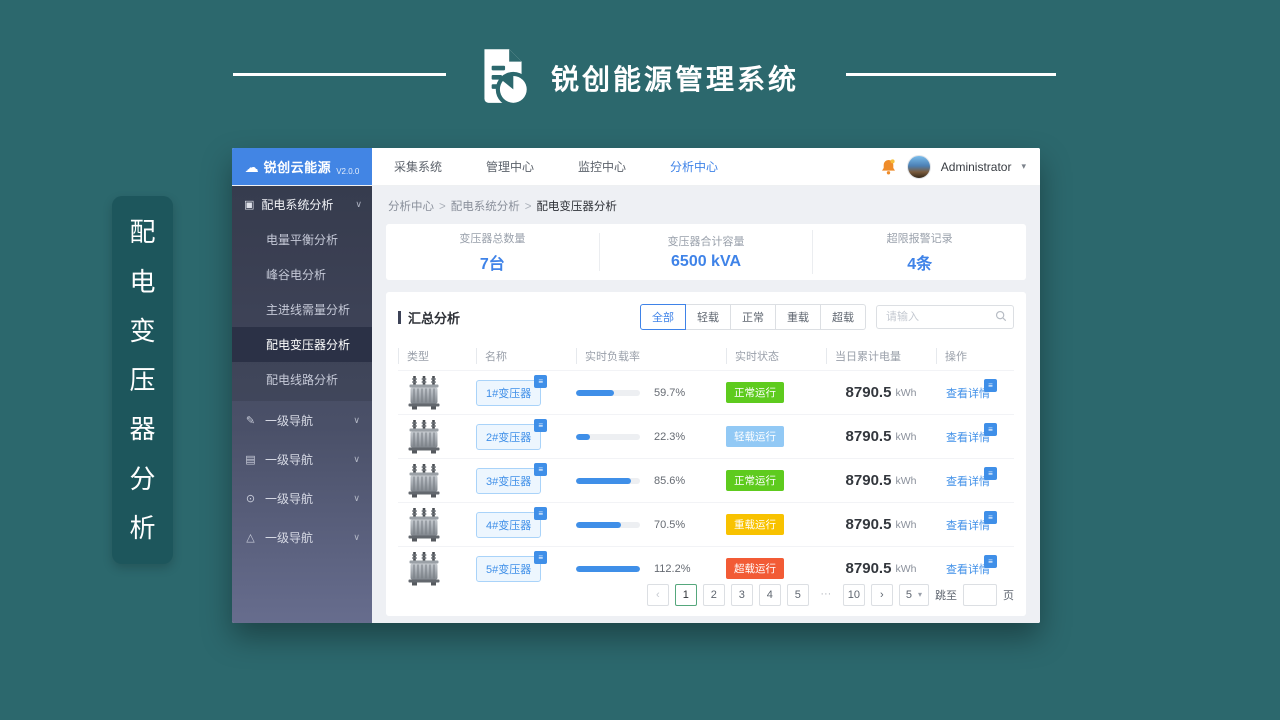  What do you see at coordinates (142, 380) in the screenshot?
I see `banner-char: 压` at bounding box center [142, 380].